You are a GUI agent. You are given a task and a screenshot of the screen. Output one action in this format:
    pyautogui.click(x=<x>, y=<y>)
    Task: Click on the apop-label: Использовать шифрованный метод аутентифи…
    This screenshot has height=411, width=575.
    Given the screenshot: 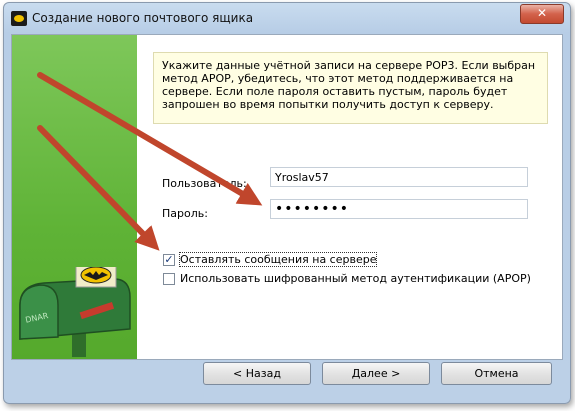 What is the action you would take?
    pyautogui.click(x=355, y=278)
    